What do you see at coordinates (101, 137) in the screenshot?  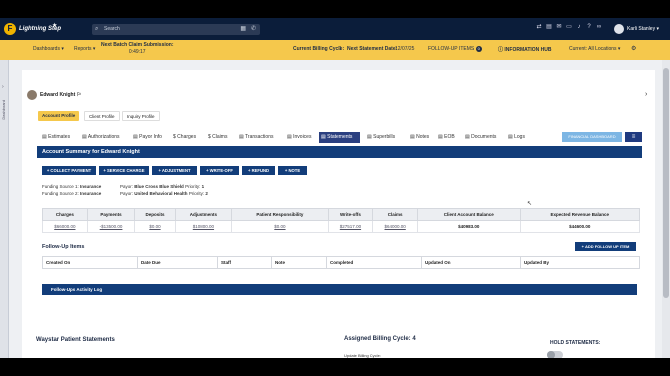 I see `tab-authorizations: ▤ Authorizations` at bounding box center [101, 137].